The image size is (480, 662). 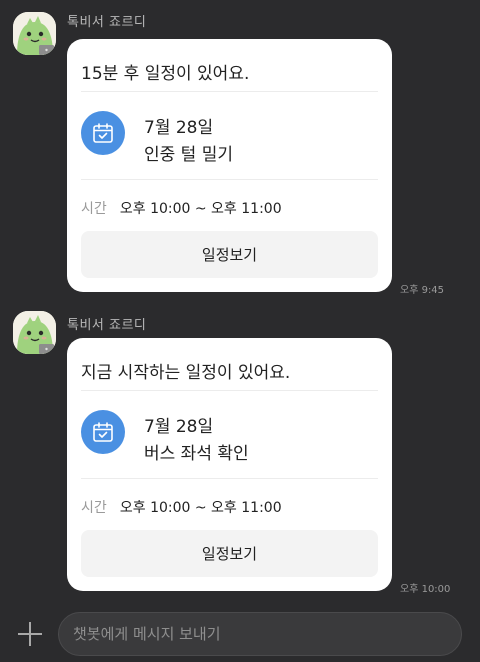 What do you see at coordinates (422, 290) in the screenshot?
I see `message-timestamp: 오후 9:45` at bounding box center [422, 290].